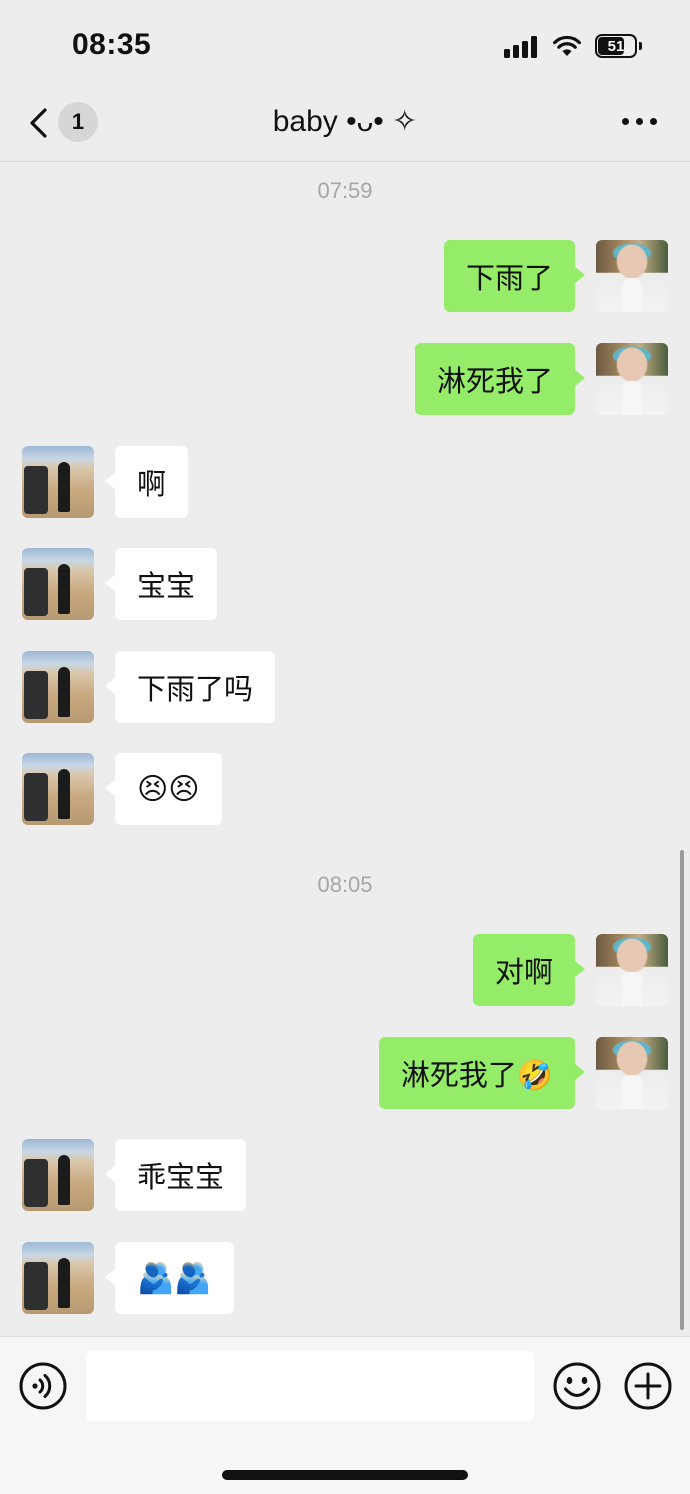  Describe the element at coordinates (310, 1386) in the screenshot. I see `message-input` at that location.